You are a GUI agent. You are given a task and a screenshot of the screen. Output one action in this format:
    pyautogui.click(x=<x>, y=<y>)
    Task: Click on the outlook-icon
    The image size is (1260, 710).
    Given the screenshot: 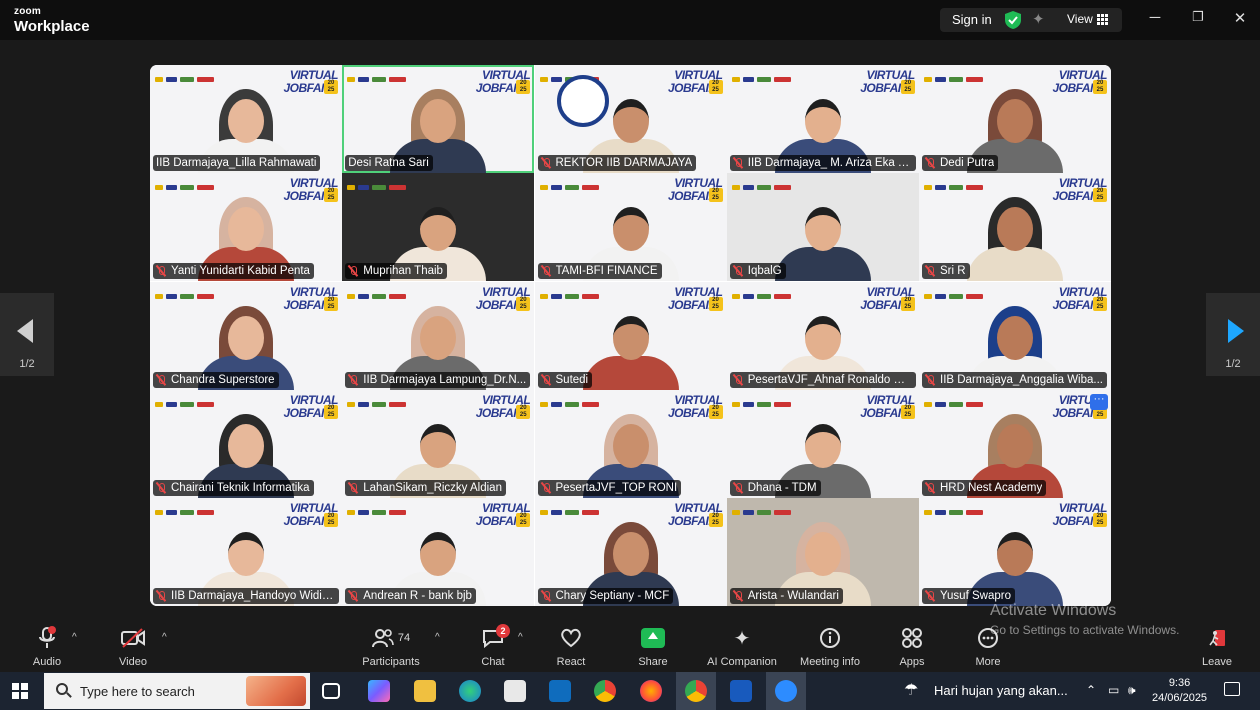 What is the action you would take?
    pyautogui.click(x=560, y=691)
    